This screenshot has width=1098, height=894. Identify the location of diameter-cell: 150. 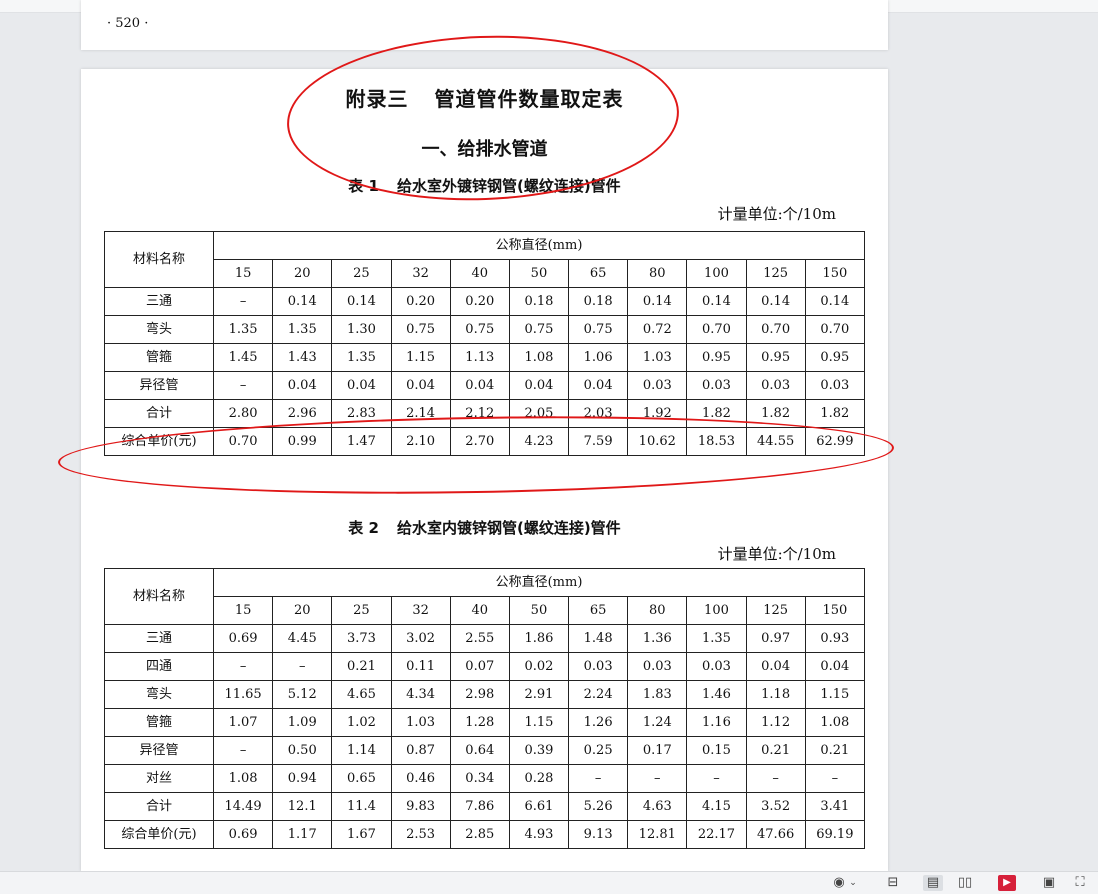
(835, 610).